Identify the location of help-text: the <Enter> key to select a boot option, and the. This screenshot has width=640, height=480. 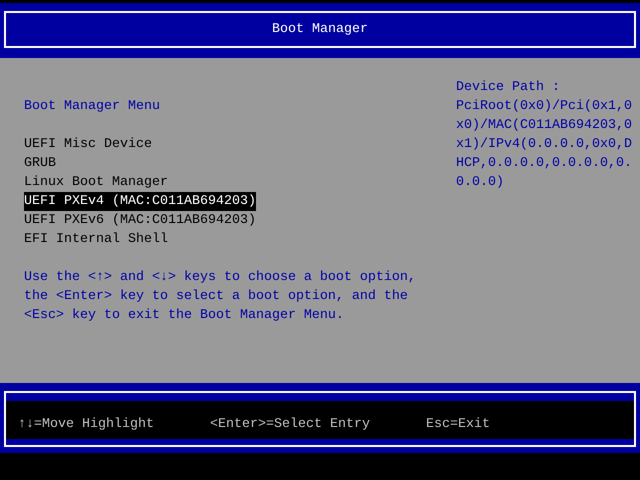
(216, 297).